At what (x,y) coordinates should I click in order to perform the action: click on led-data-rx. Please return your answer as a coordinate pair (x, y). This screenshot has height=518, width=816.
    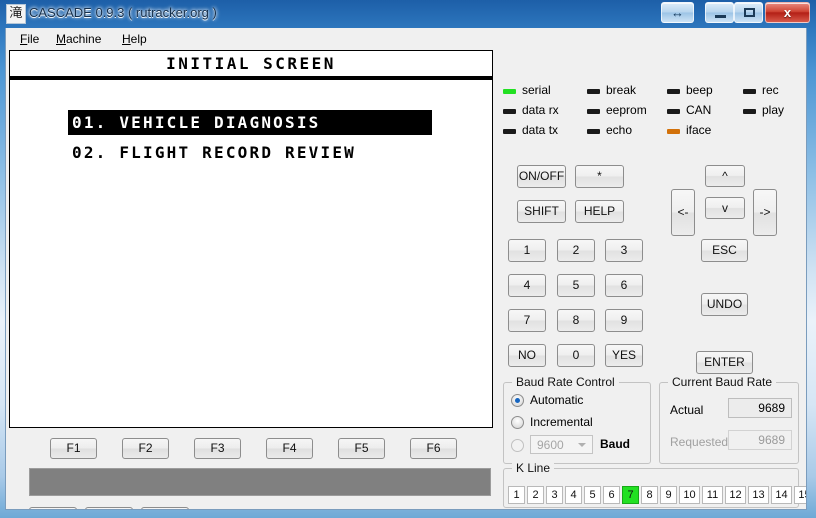
    Looking at the image, I should click on (509, 111).